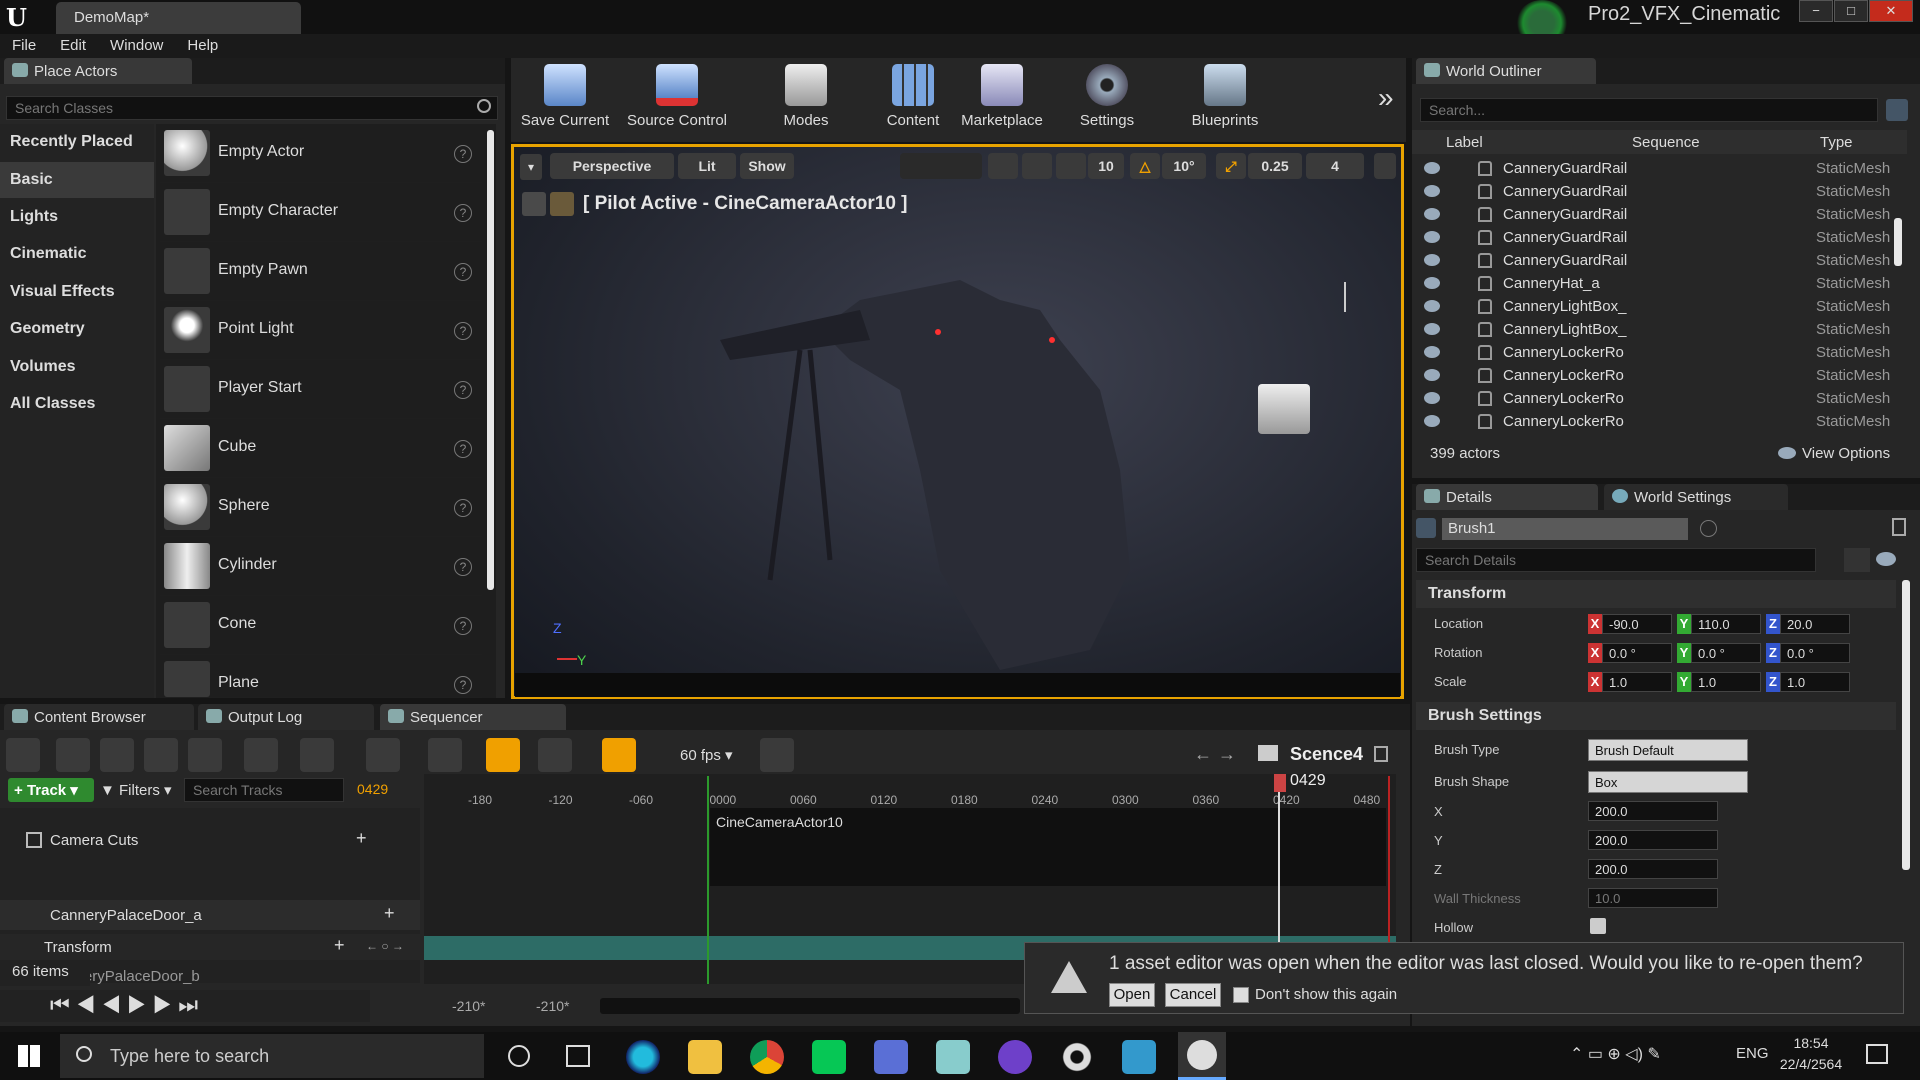 Image resolution: width=1920 pixels, height=1080 pixels. What do you see at coordinates (1637, 624) in the screenshot?
I see `location-x-field: -90.0` at bounding box center [1637, 624].